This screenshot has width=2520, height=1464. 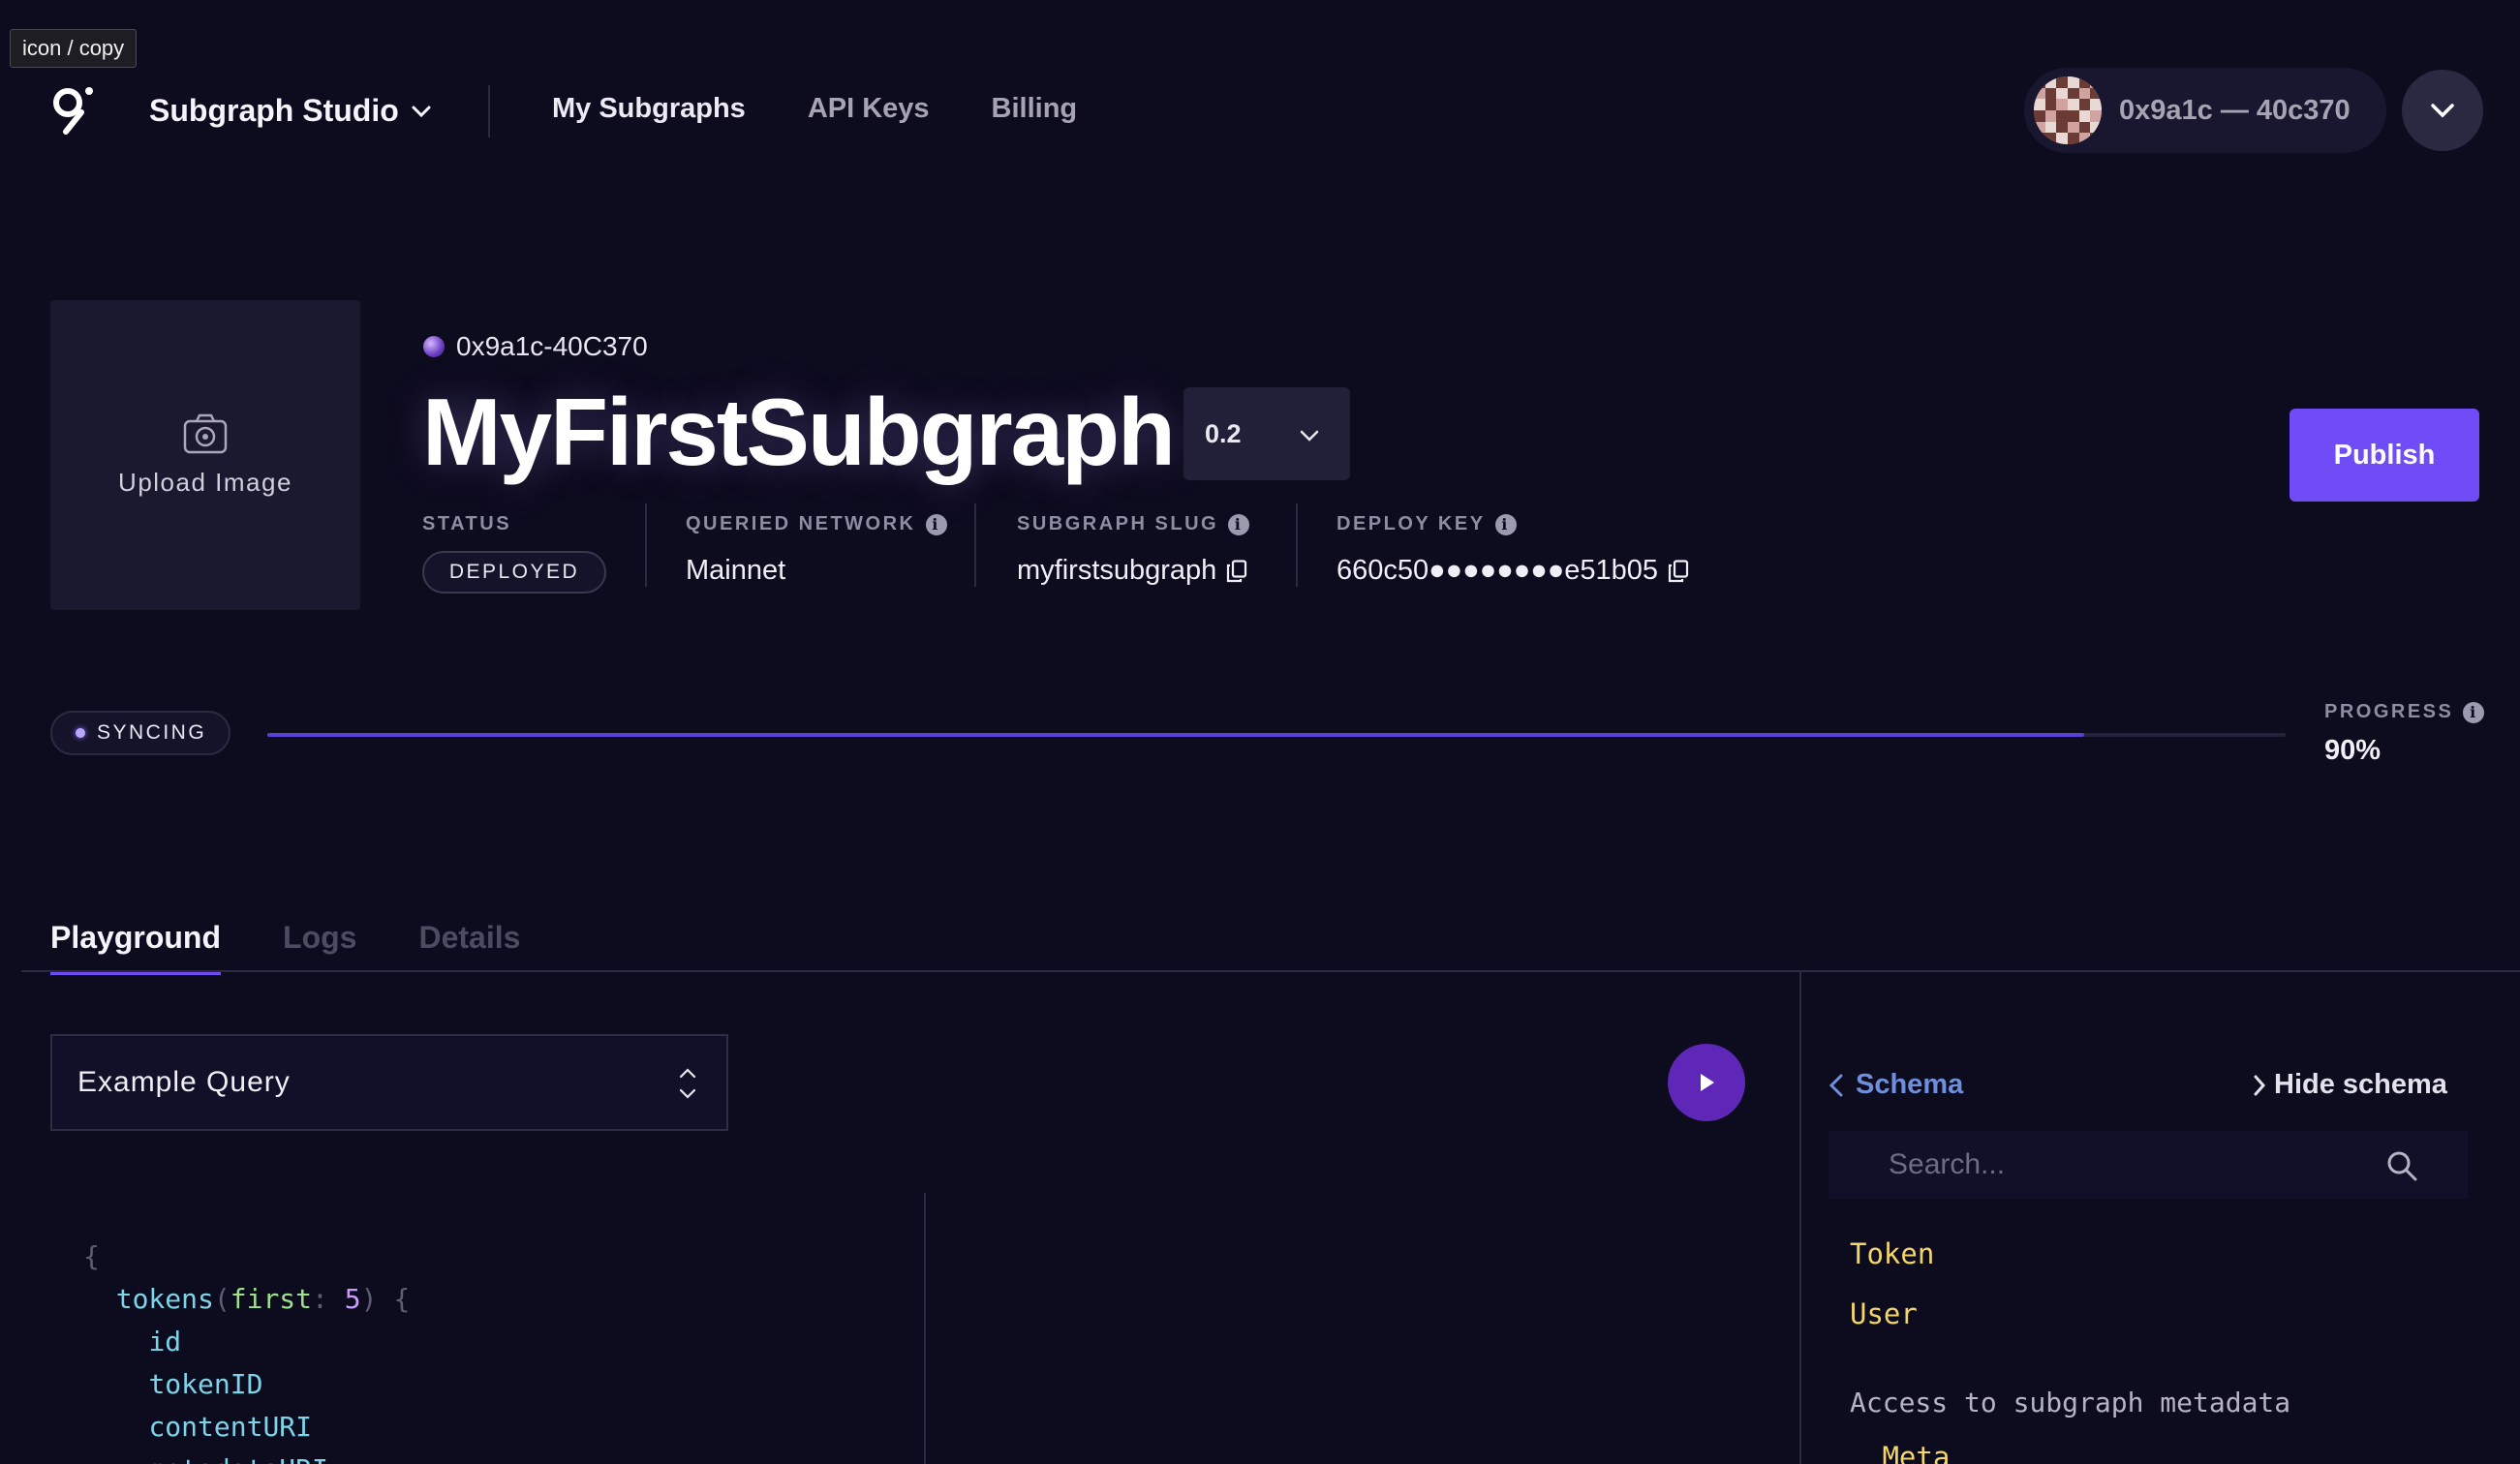 I want to click on sync-status-label: SYNCING, so click(x=152, y=732).